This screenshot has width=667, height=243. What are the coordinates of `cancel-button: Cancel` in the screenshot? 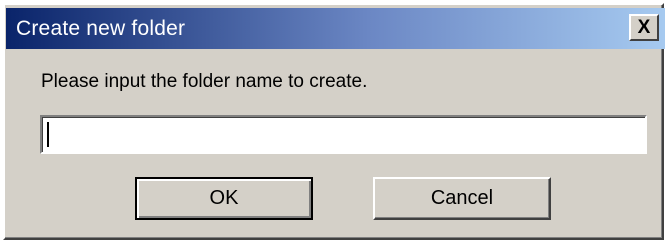 It's located at (462, 198).